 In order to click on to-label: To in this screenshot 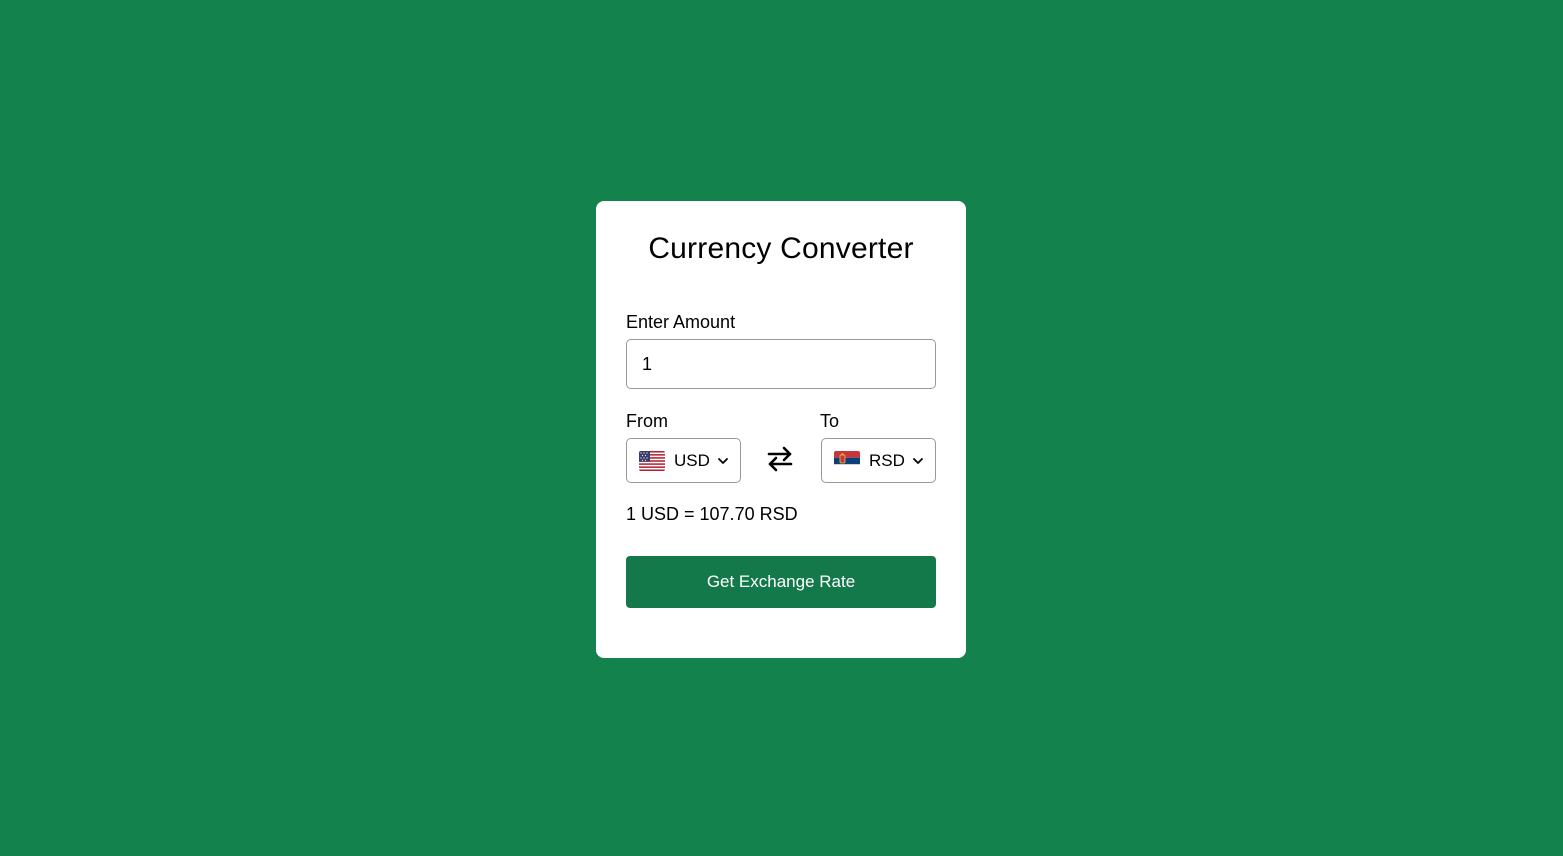, I will do `click(830, 421)`.